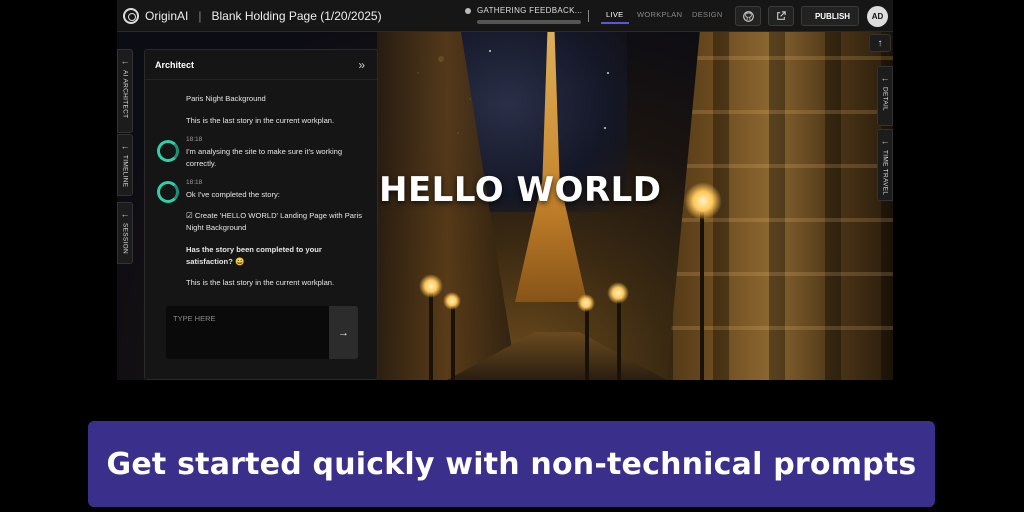 The height and width of the screenshot is (512, 1024). What do you see at coordinates (226, 98) in the screenshot?
I see `chat-message: Paris Night Background` at bounding box center [226, 98].